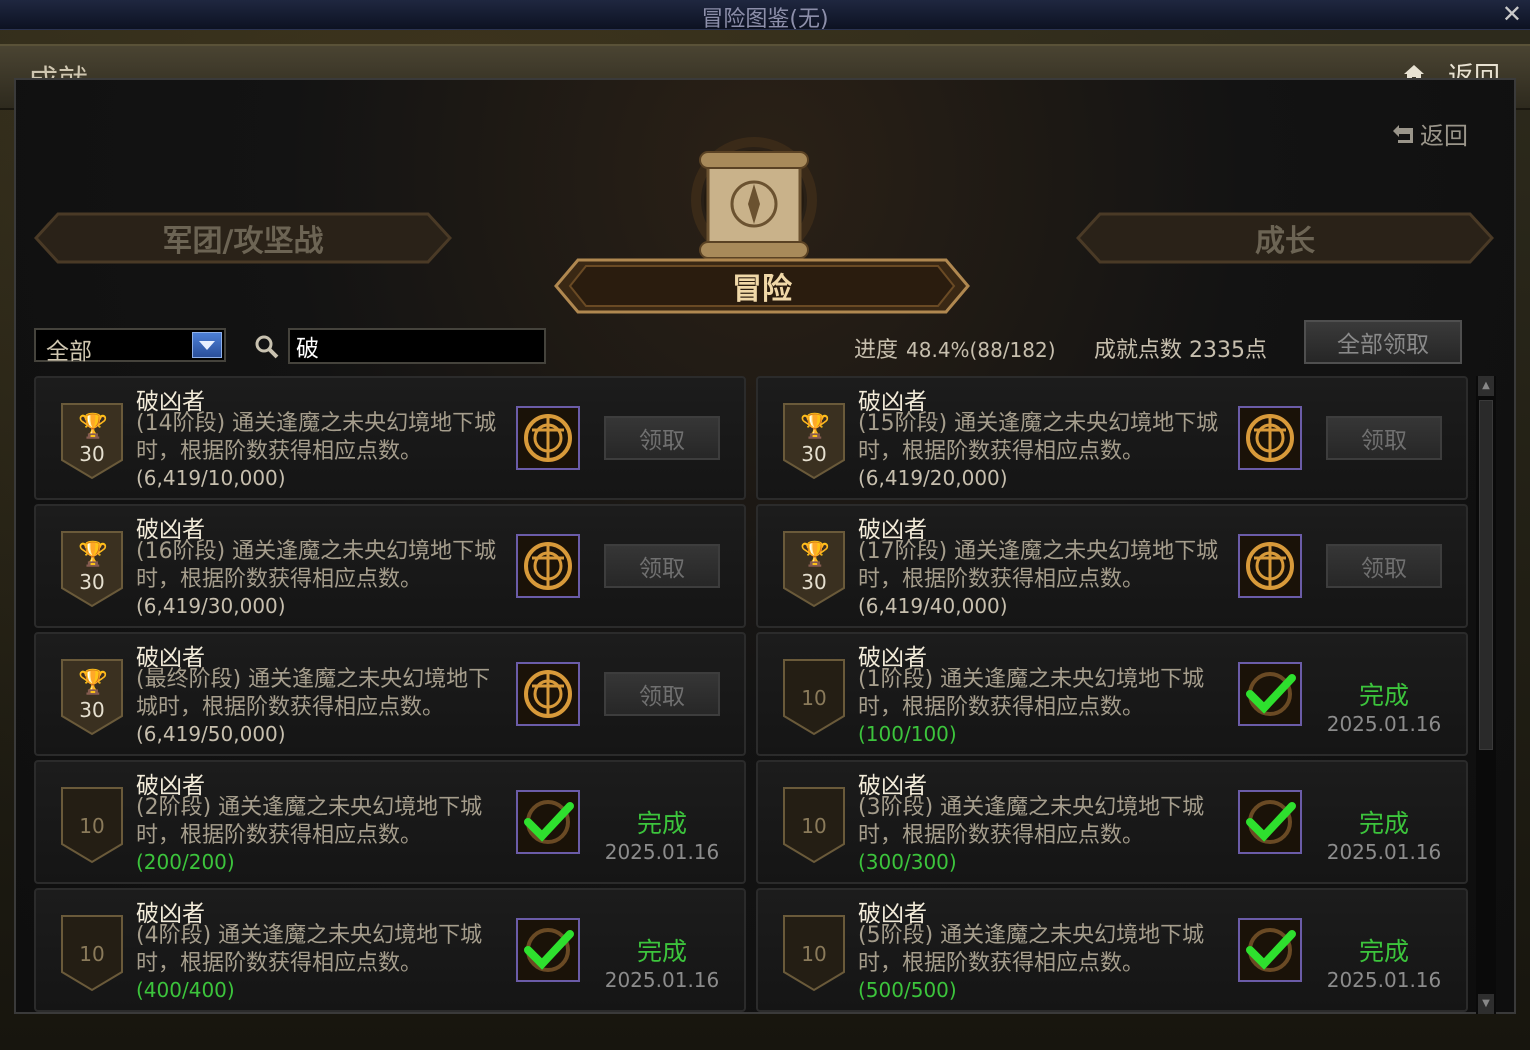 The height and width of the screenshot is (1050, 1530). What do you see at coordinates (1038, 565) in the screenshot?
I see `achievement-desc: (17阶段) 通关逢魔之未央幻境地下城时，根据阶数获得相应点数。` at bounding box center [1038, 565].